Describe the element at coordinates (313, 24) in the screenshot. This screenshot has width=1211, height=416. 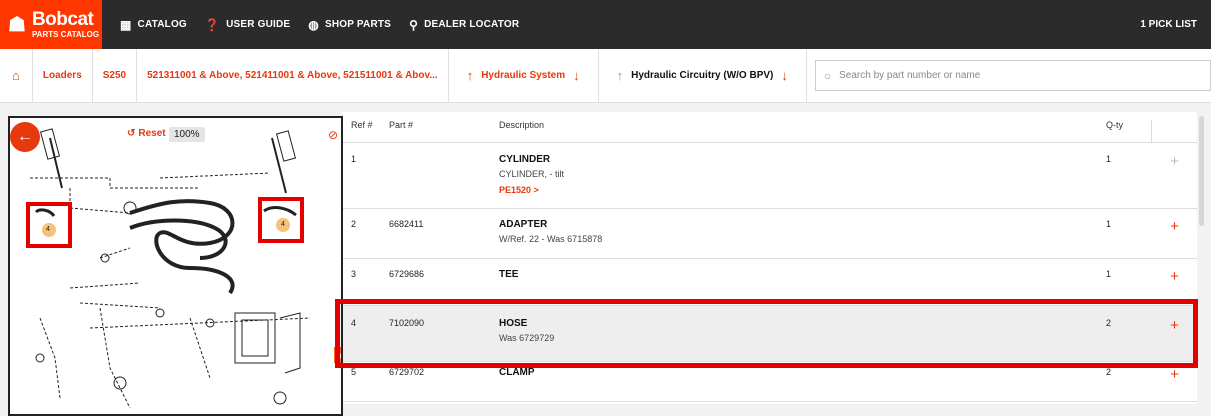
I see `globe-icon: ◍` at that location.